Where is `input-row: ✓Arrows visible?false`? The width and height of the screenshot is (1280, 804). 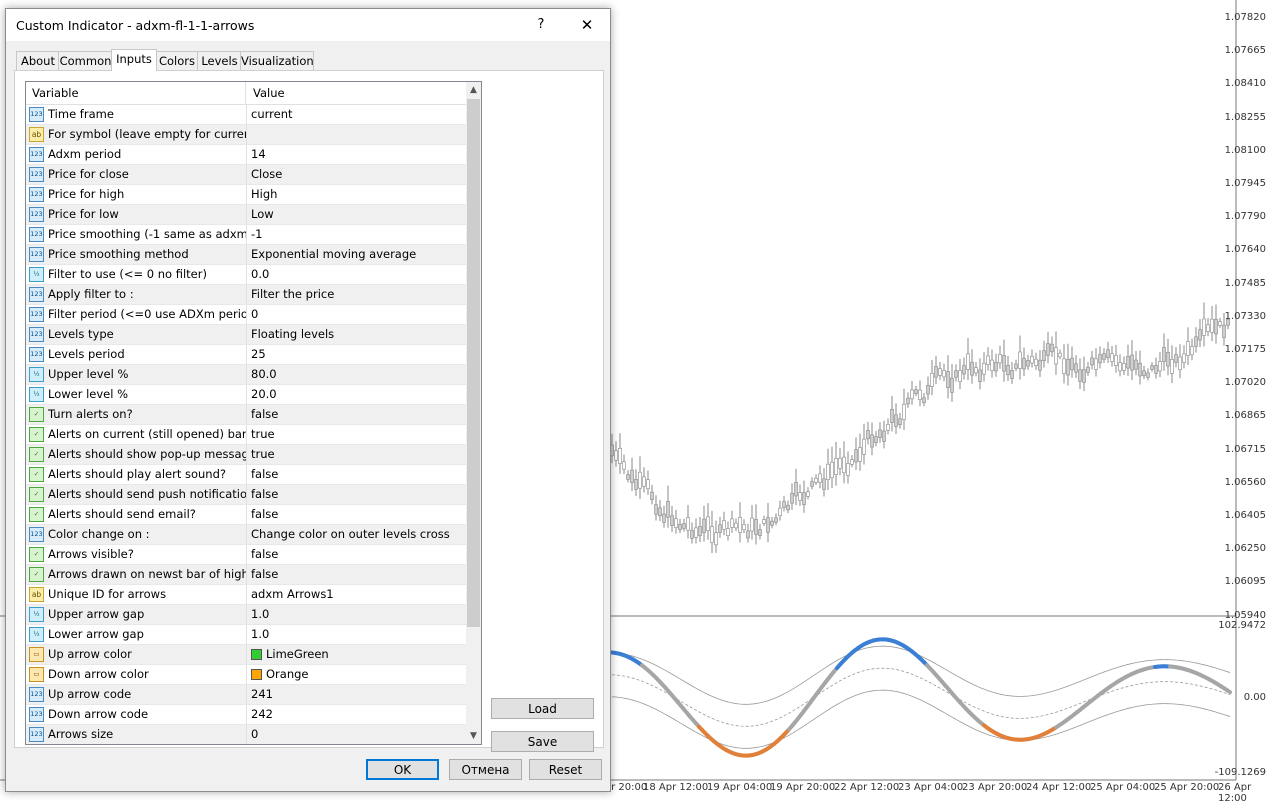 input-row: ✓Arrows visible?false is located at coordinates (246, 555).